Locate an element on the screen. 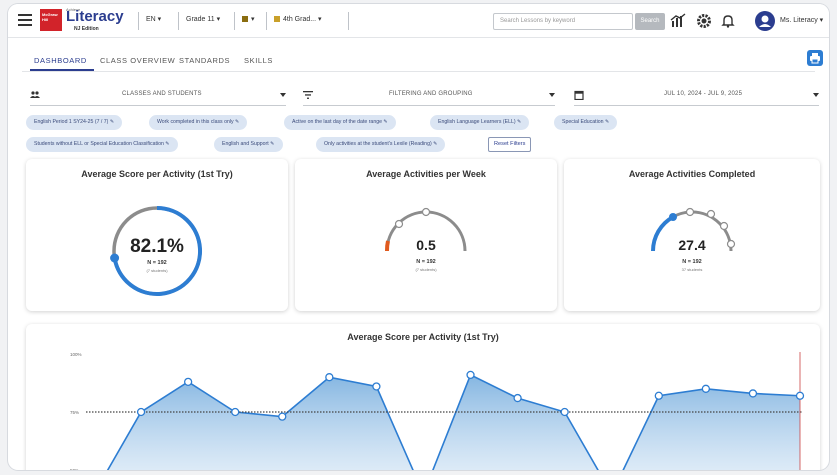 Image resolution: width=837 pixels, height=475 pixels. date-range-dropdown: JUL 10, 2024 - JUL 9, 2025 is located at coordinates (696, 97).